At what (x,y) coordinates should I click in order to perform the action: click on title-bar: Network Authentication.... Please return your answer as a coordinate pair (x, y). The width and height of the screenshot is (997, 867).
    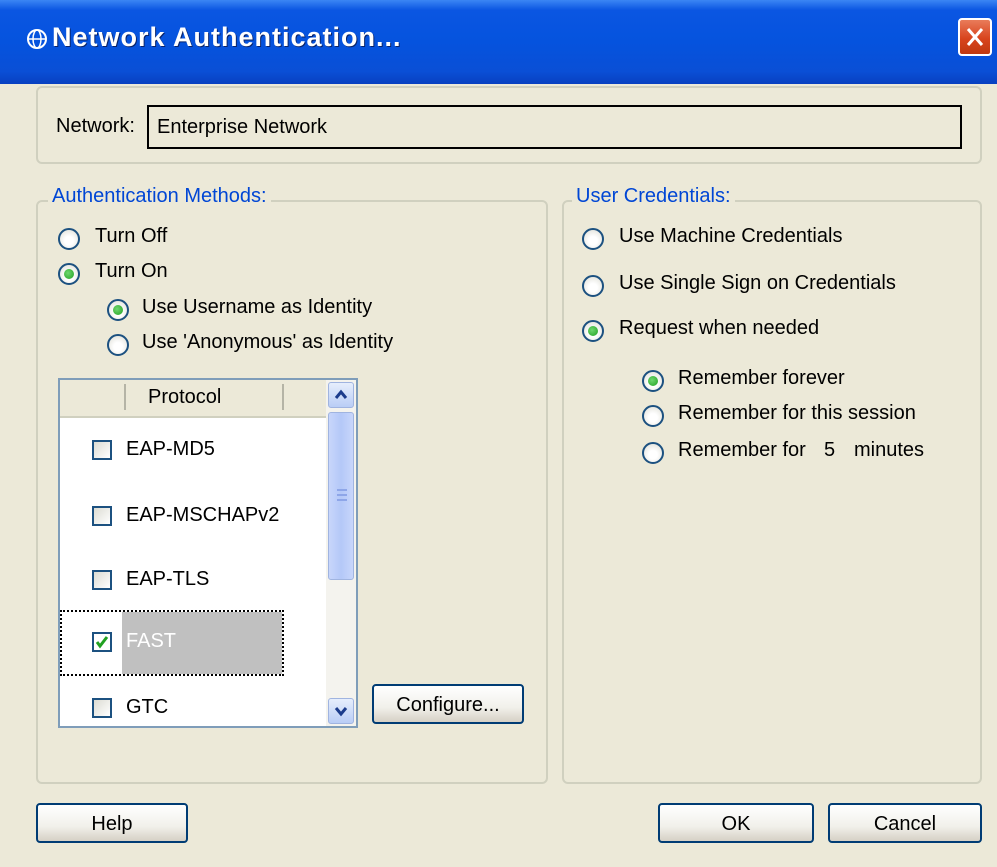
    Looking at the image, I should click on (498, 42).